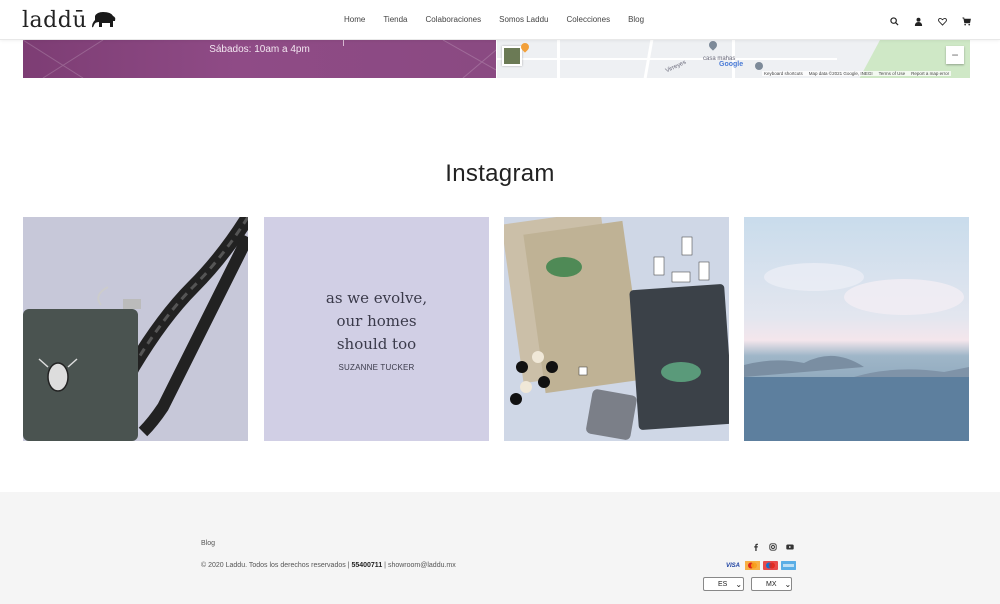  I want to click on payment-methods: VISA, so click(760, 565).